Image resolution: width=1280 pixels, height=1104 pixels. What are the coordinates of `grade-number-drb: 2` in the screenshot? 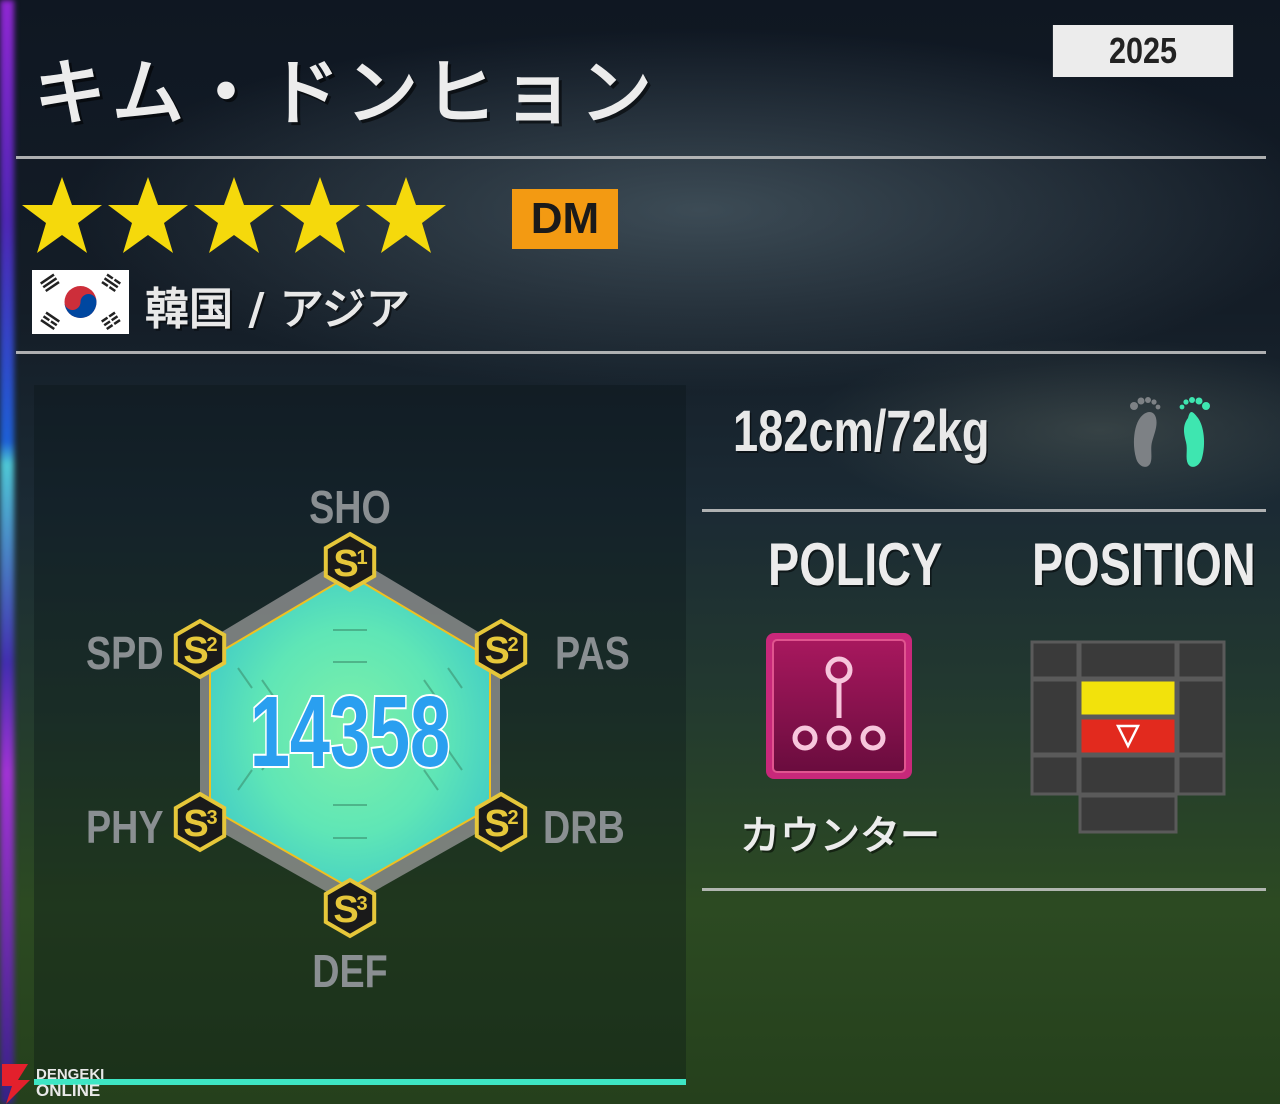 It's located at (512, 818).